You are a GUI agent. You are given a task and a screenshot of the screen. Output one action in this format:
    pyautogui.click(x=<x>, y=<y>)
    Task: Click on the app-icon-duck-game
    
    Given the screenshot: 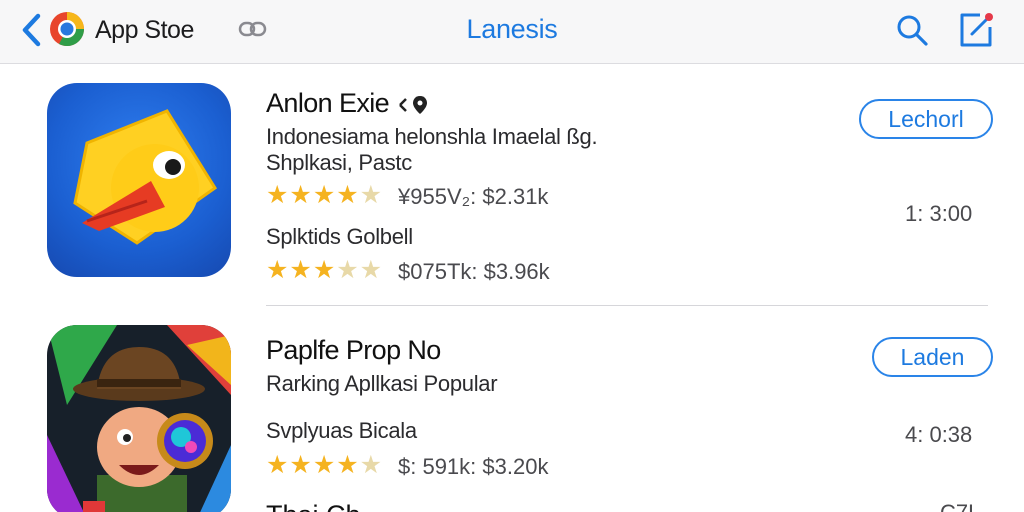 What is the action you would take?
    pyautogui.click(x=139, y=180)
    